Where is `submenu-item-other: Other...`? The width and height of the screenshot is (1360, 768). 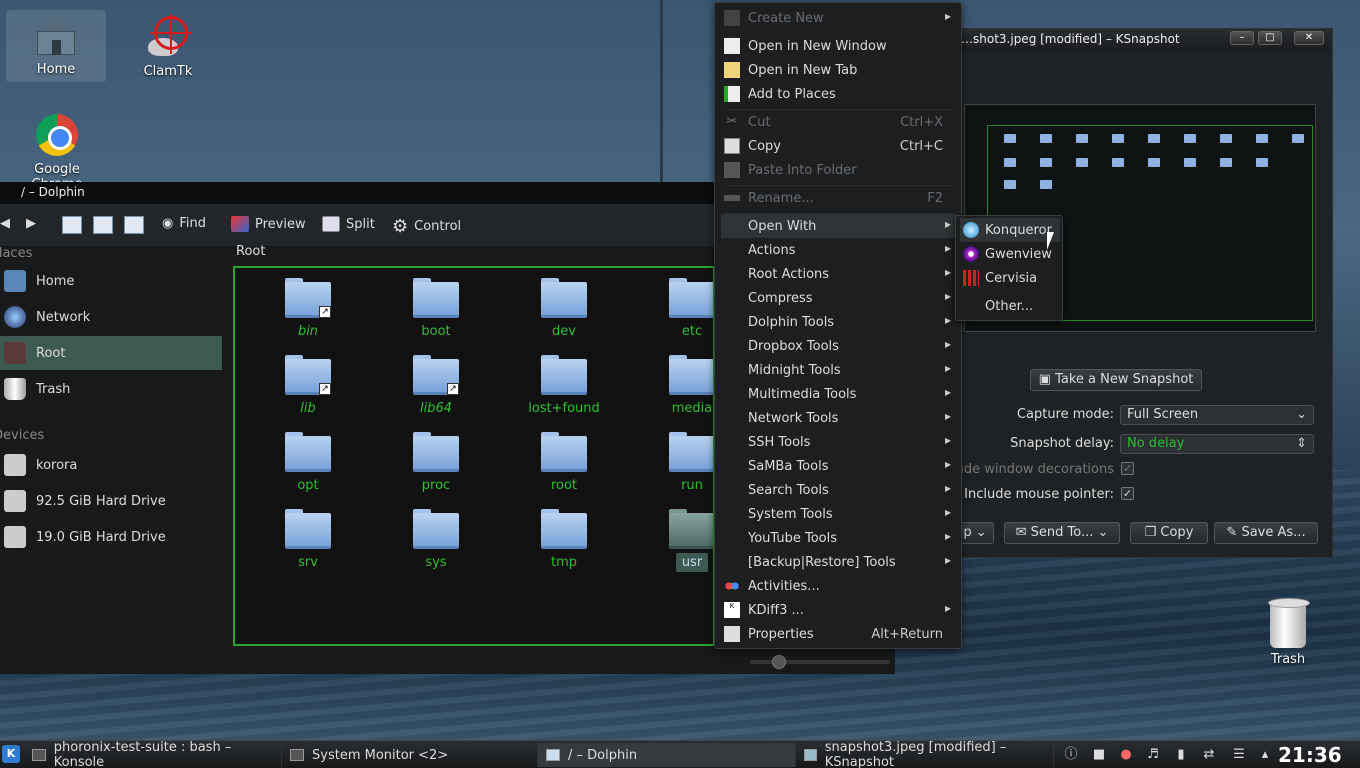 submenu-item-other: Other... is located at coordinates (1010, 306).